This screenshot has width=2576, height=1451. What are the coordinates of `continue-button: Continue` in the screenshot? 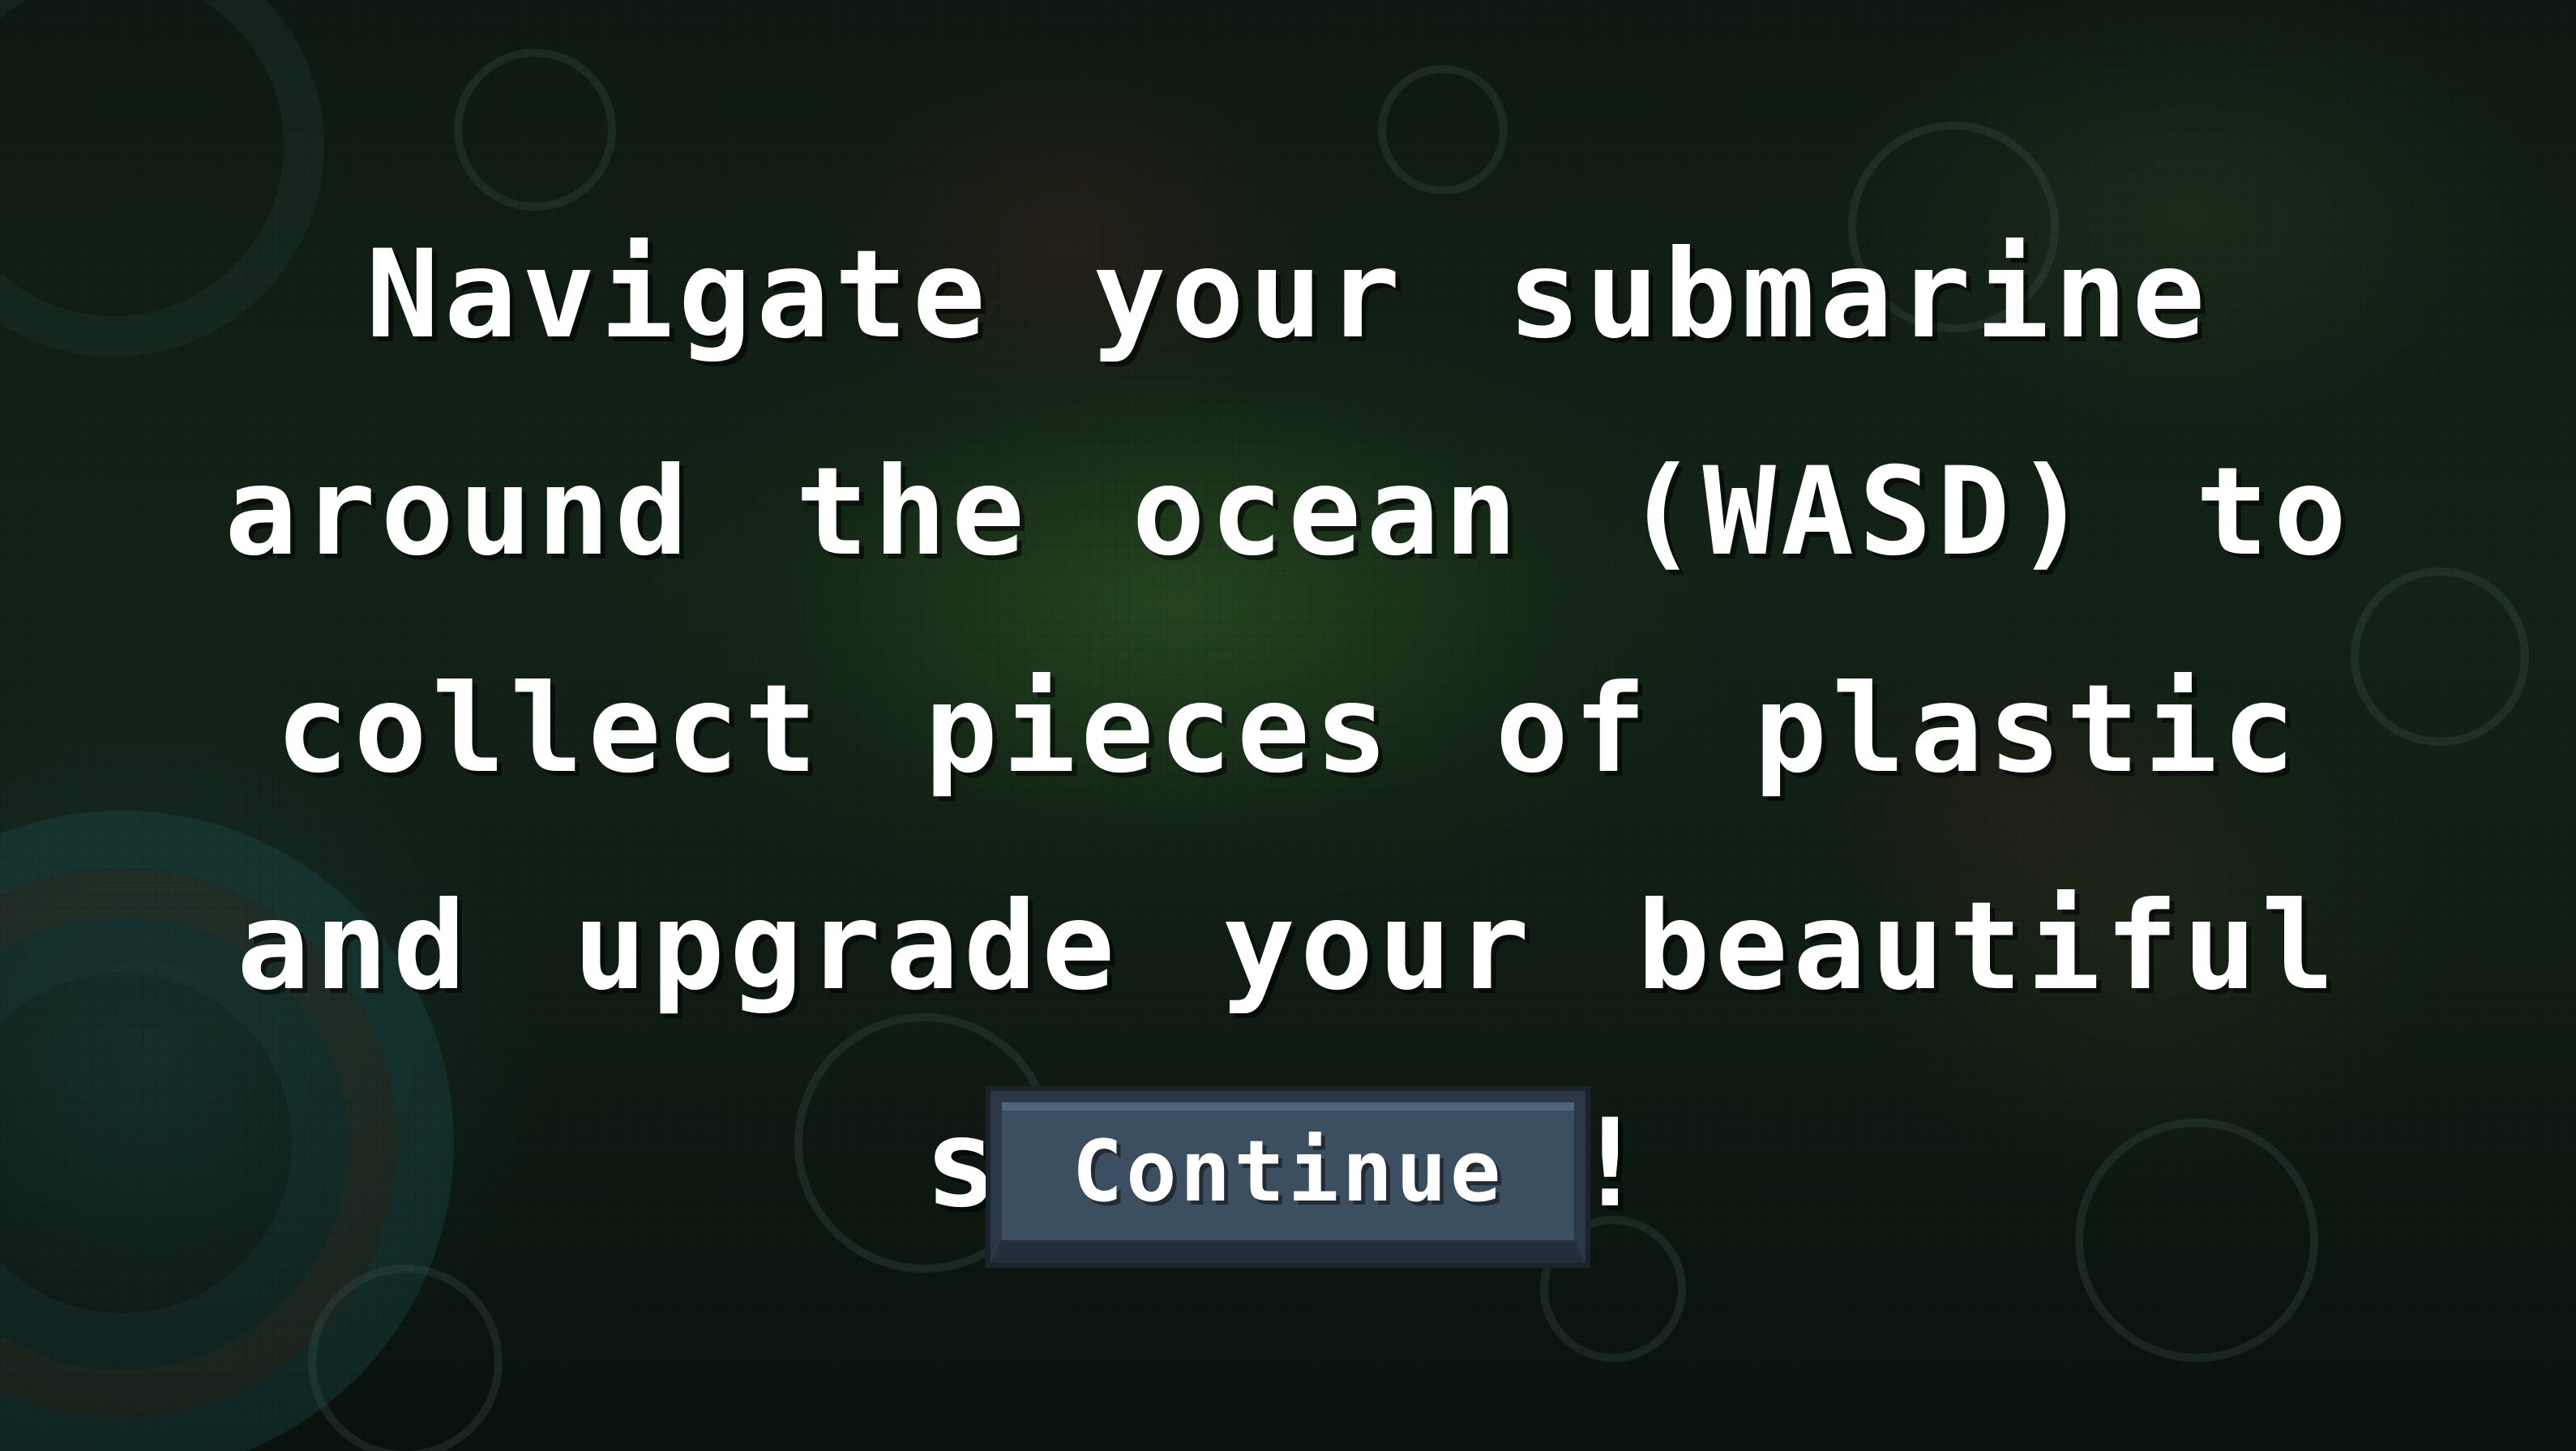 It's located at (1288, 1177).